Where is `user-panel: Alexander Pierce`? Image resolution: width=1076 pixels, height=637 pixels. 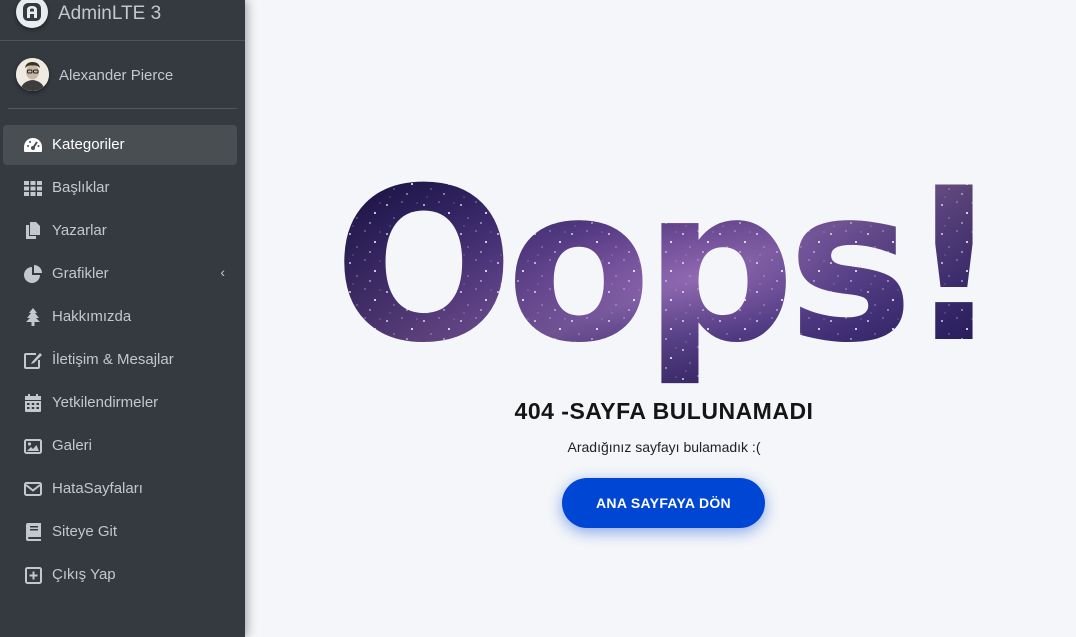
user-panel: Alexander Pierce is located at coordinates (122, 75).